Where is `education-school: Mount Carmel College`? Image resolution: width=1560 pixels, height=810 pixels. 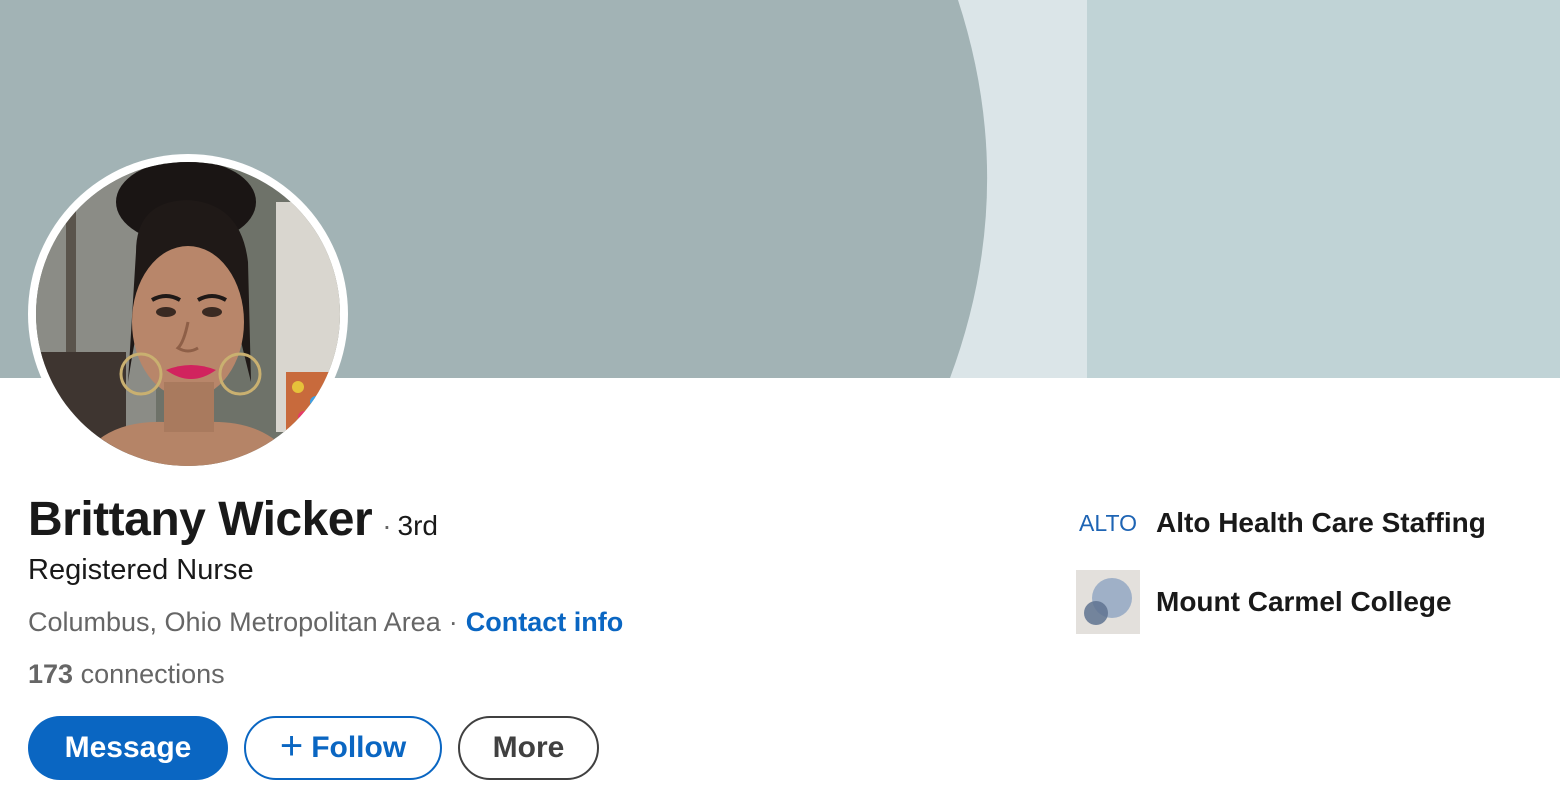
education-school: Mount Carmel College is located at coordinates (1264, 602).